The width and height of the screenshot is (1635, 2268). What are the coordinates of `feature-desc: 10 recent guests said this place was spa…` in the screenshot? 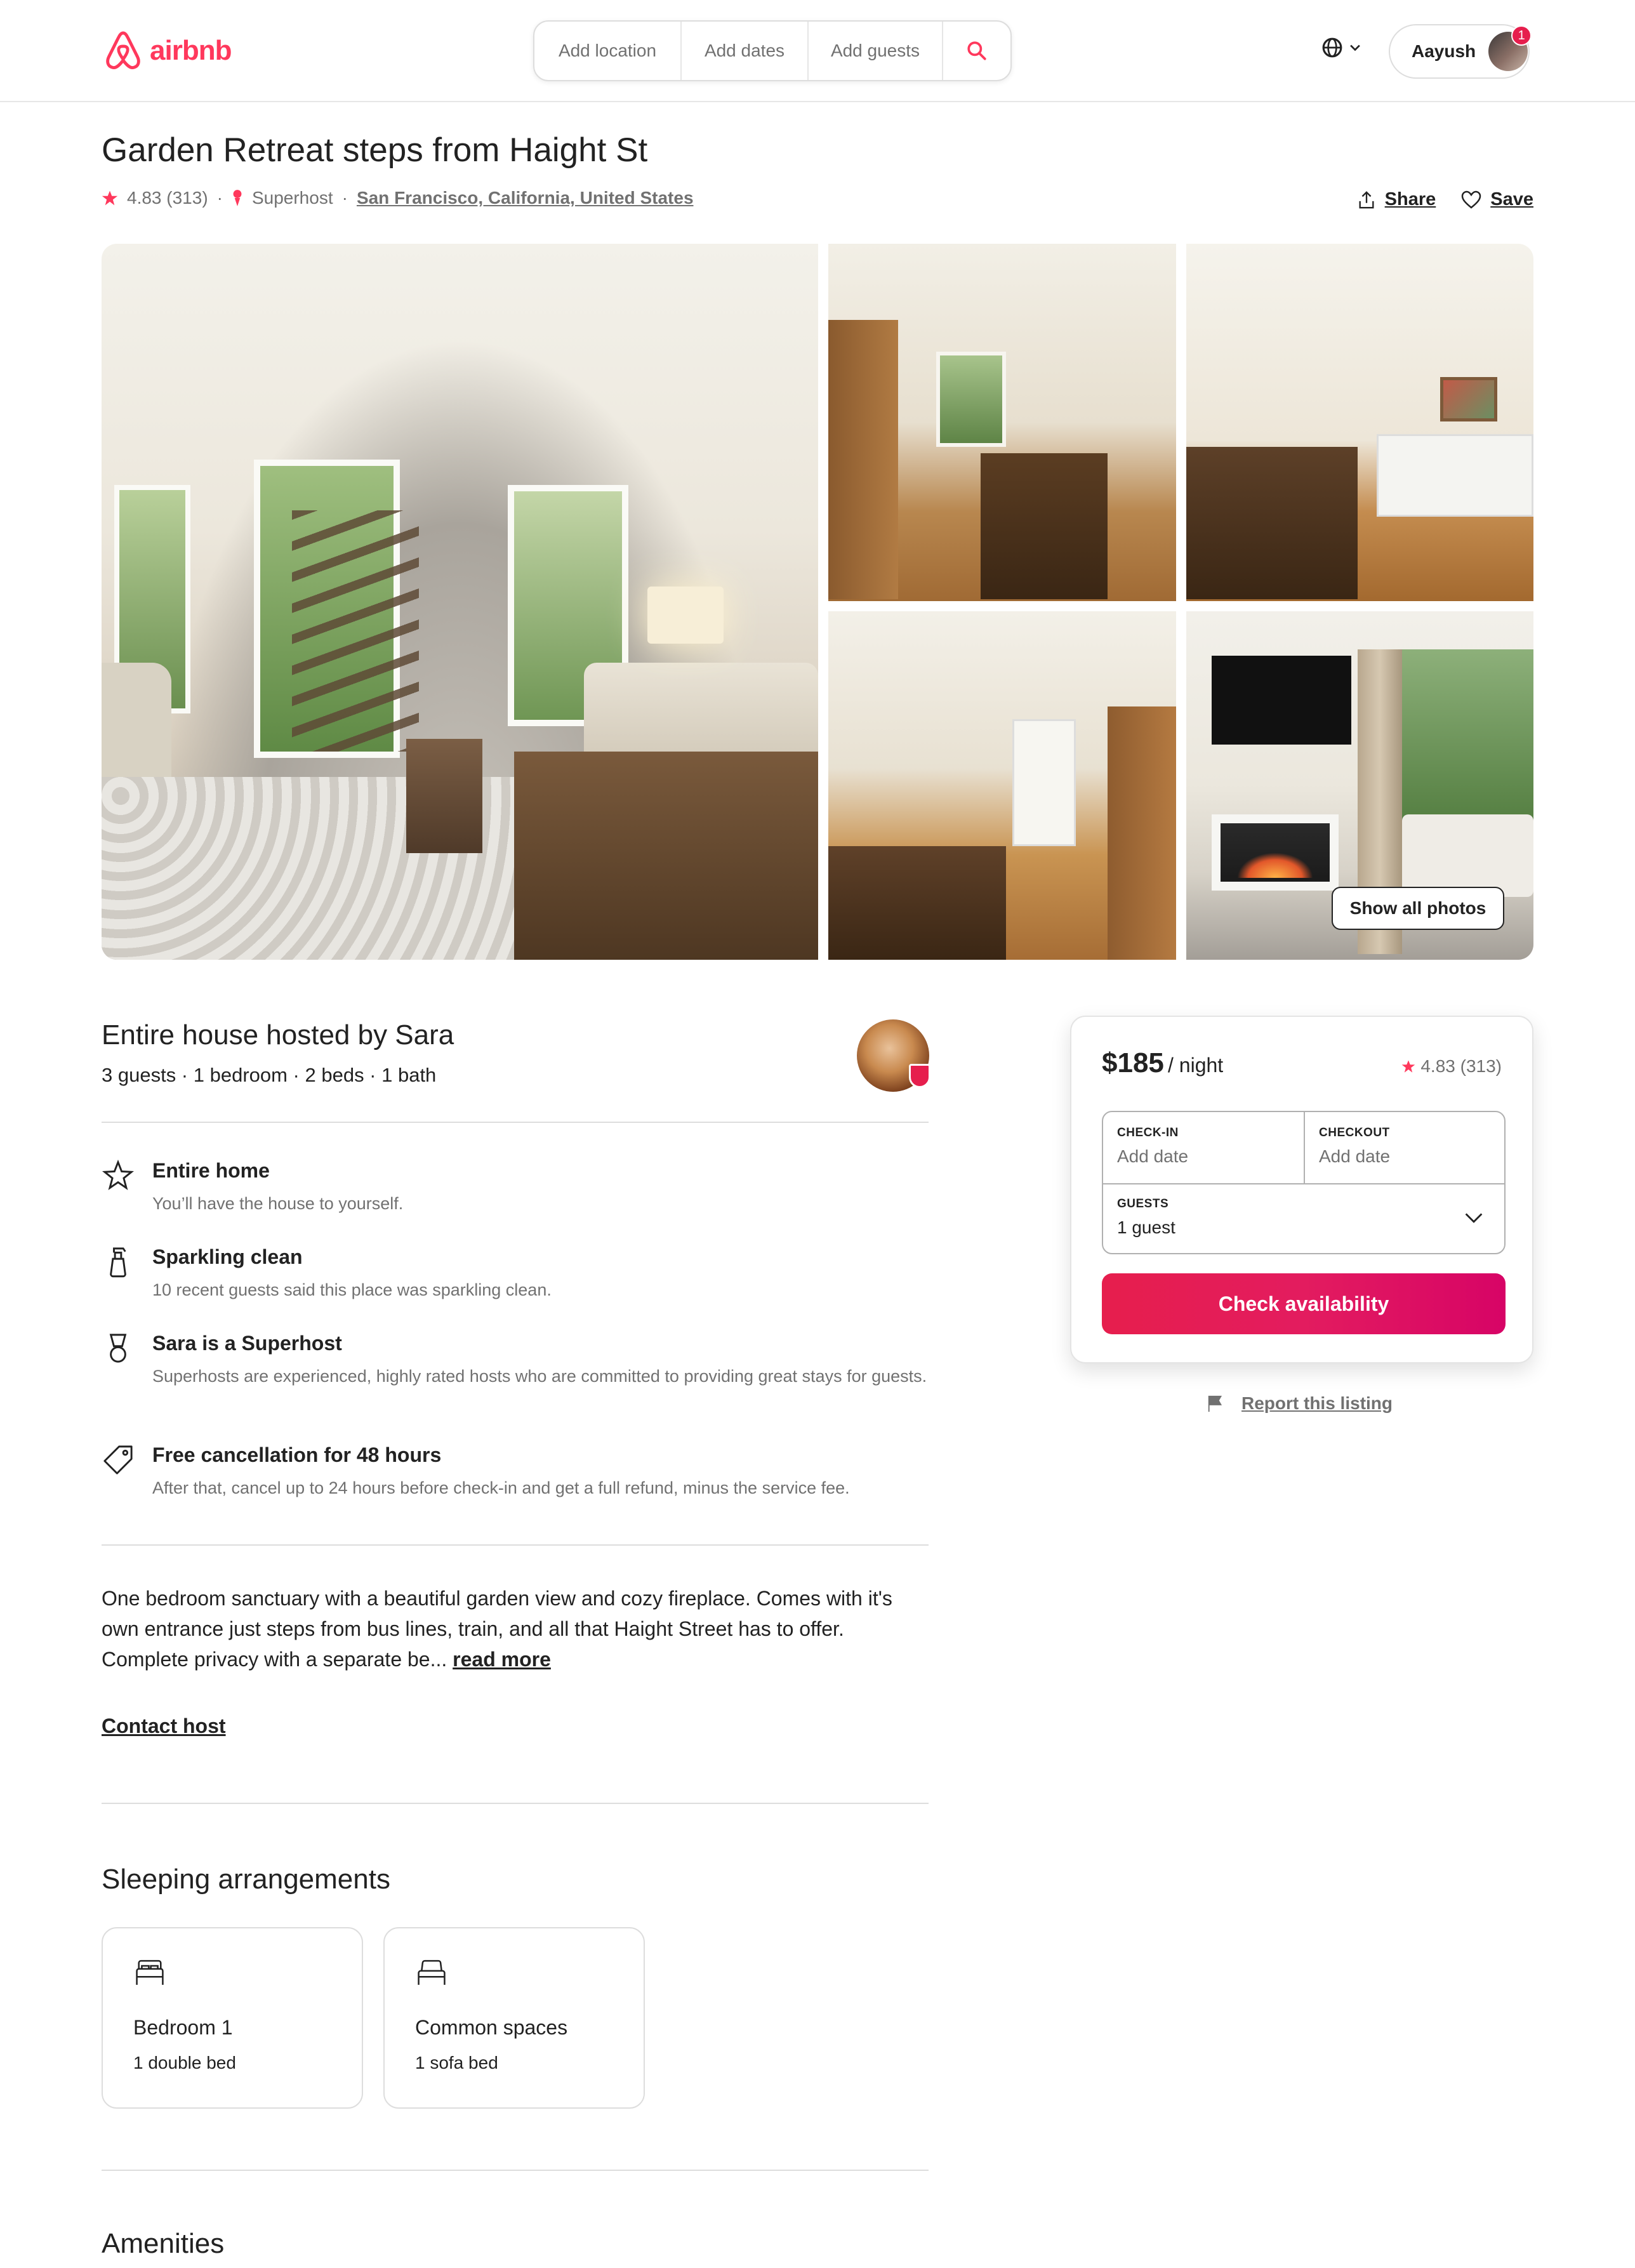 It's located at (352, 1289).